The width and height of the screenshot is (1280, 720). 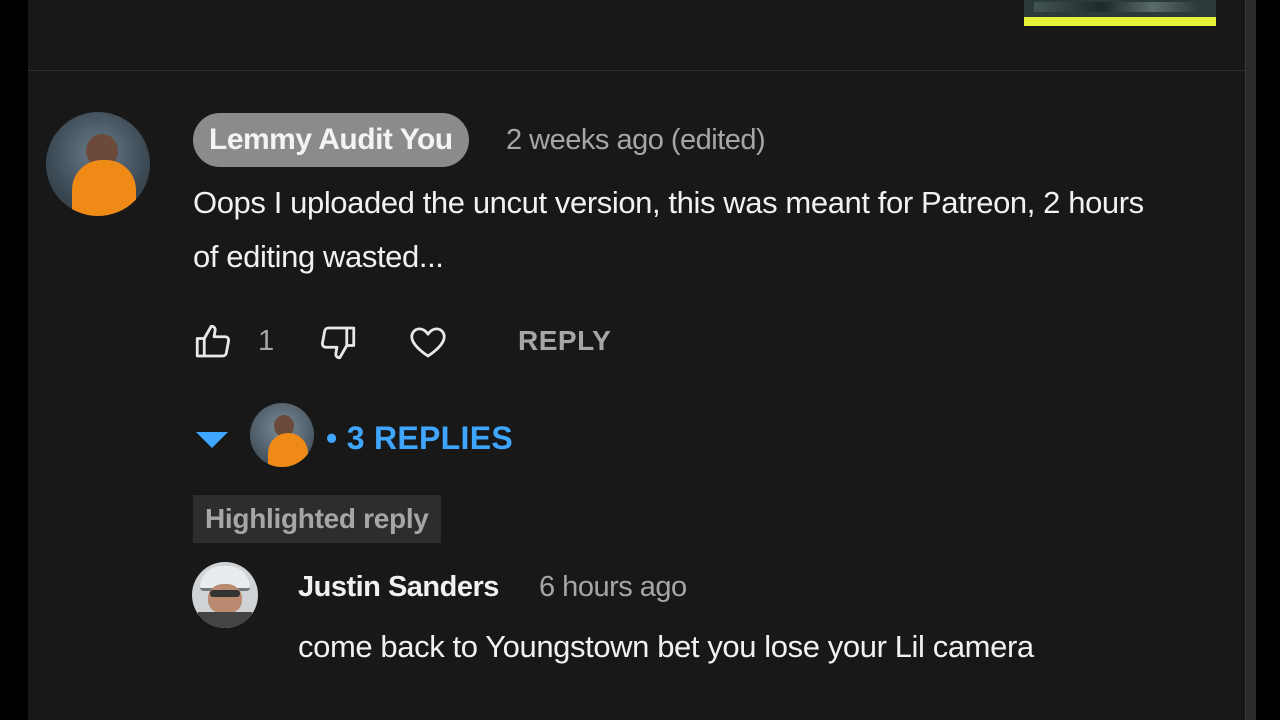 I want to click on replies-count-label: • 3 REPLIES, so click(x=420, y=438).